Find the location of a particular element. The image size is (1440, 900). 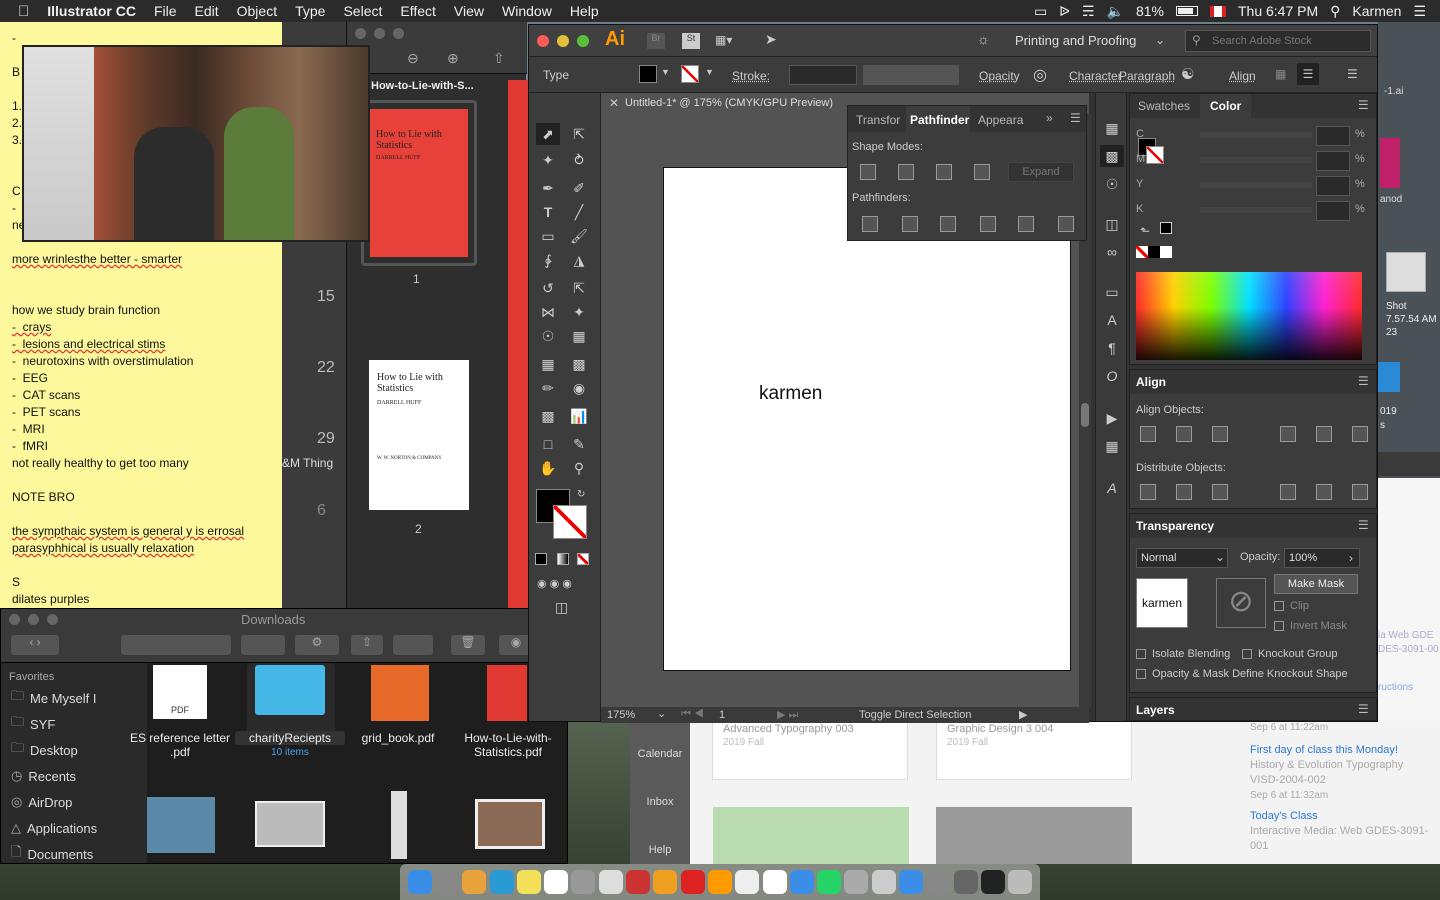

lasso-icon: ⥁ is located at coordinates (579, 160).